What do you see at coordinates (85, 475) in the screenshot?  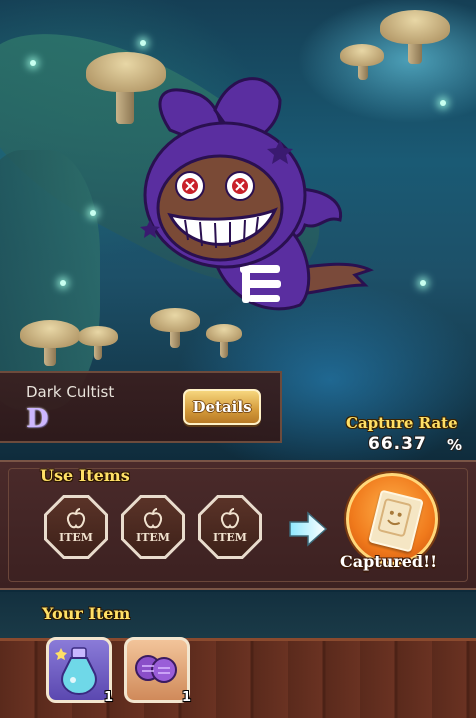 I see `use-items-title: Use Items` at bounding box center [85, 475].